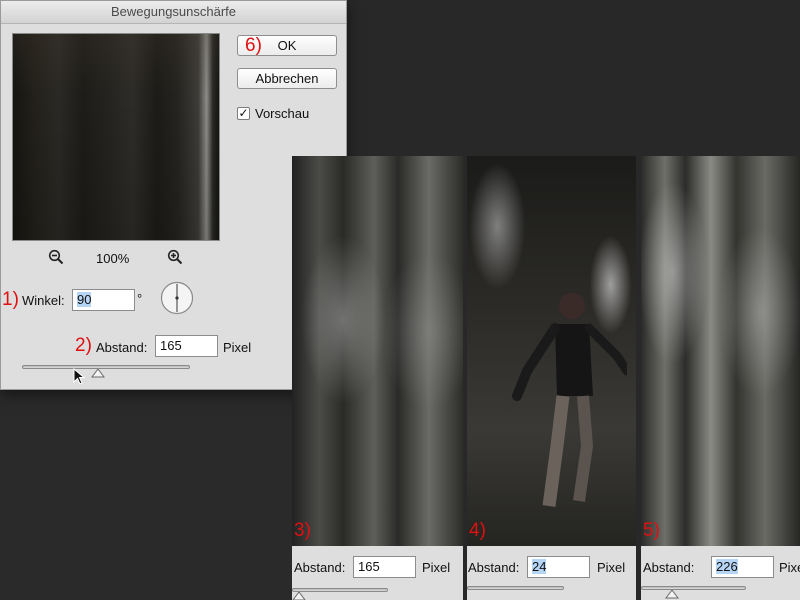 This screenshot has width=800, height=600. What do you see at coordinates (43, 300) in the screenshot?
I see `angle-label: Winkel:` at bounding box center [43, 300].